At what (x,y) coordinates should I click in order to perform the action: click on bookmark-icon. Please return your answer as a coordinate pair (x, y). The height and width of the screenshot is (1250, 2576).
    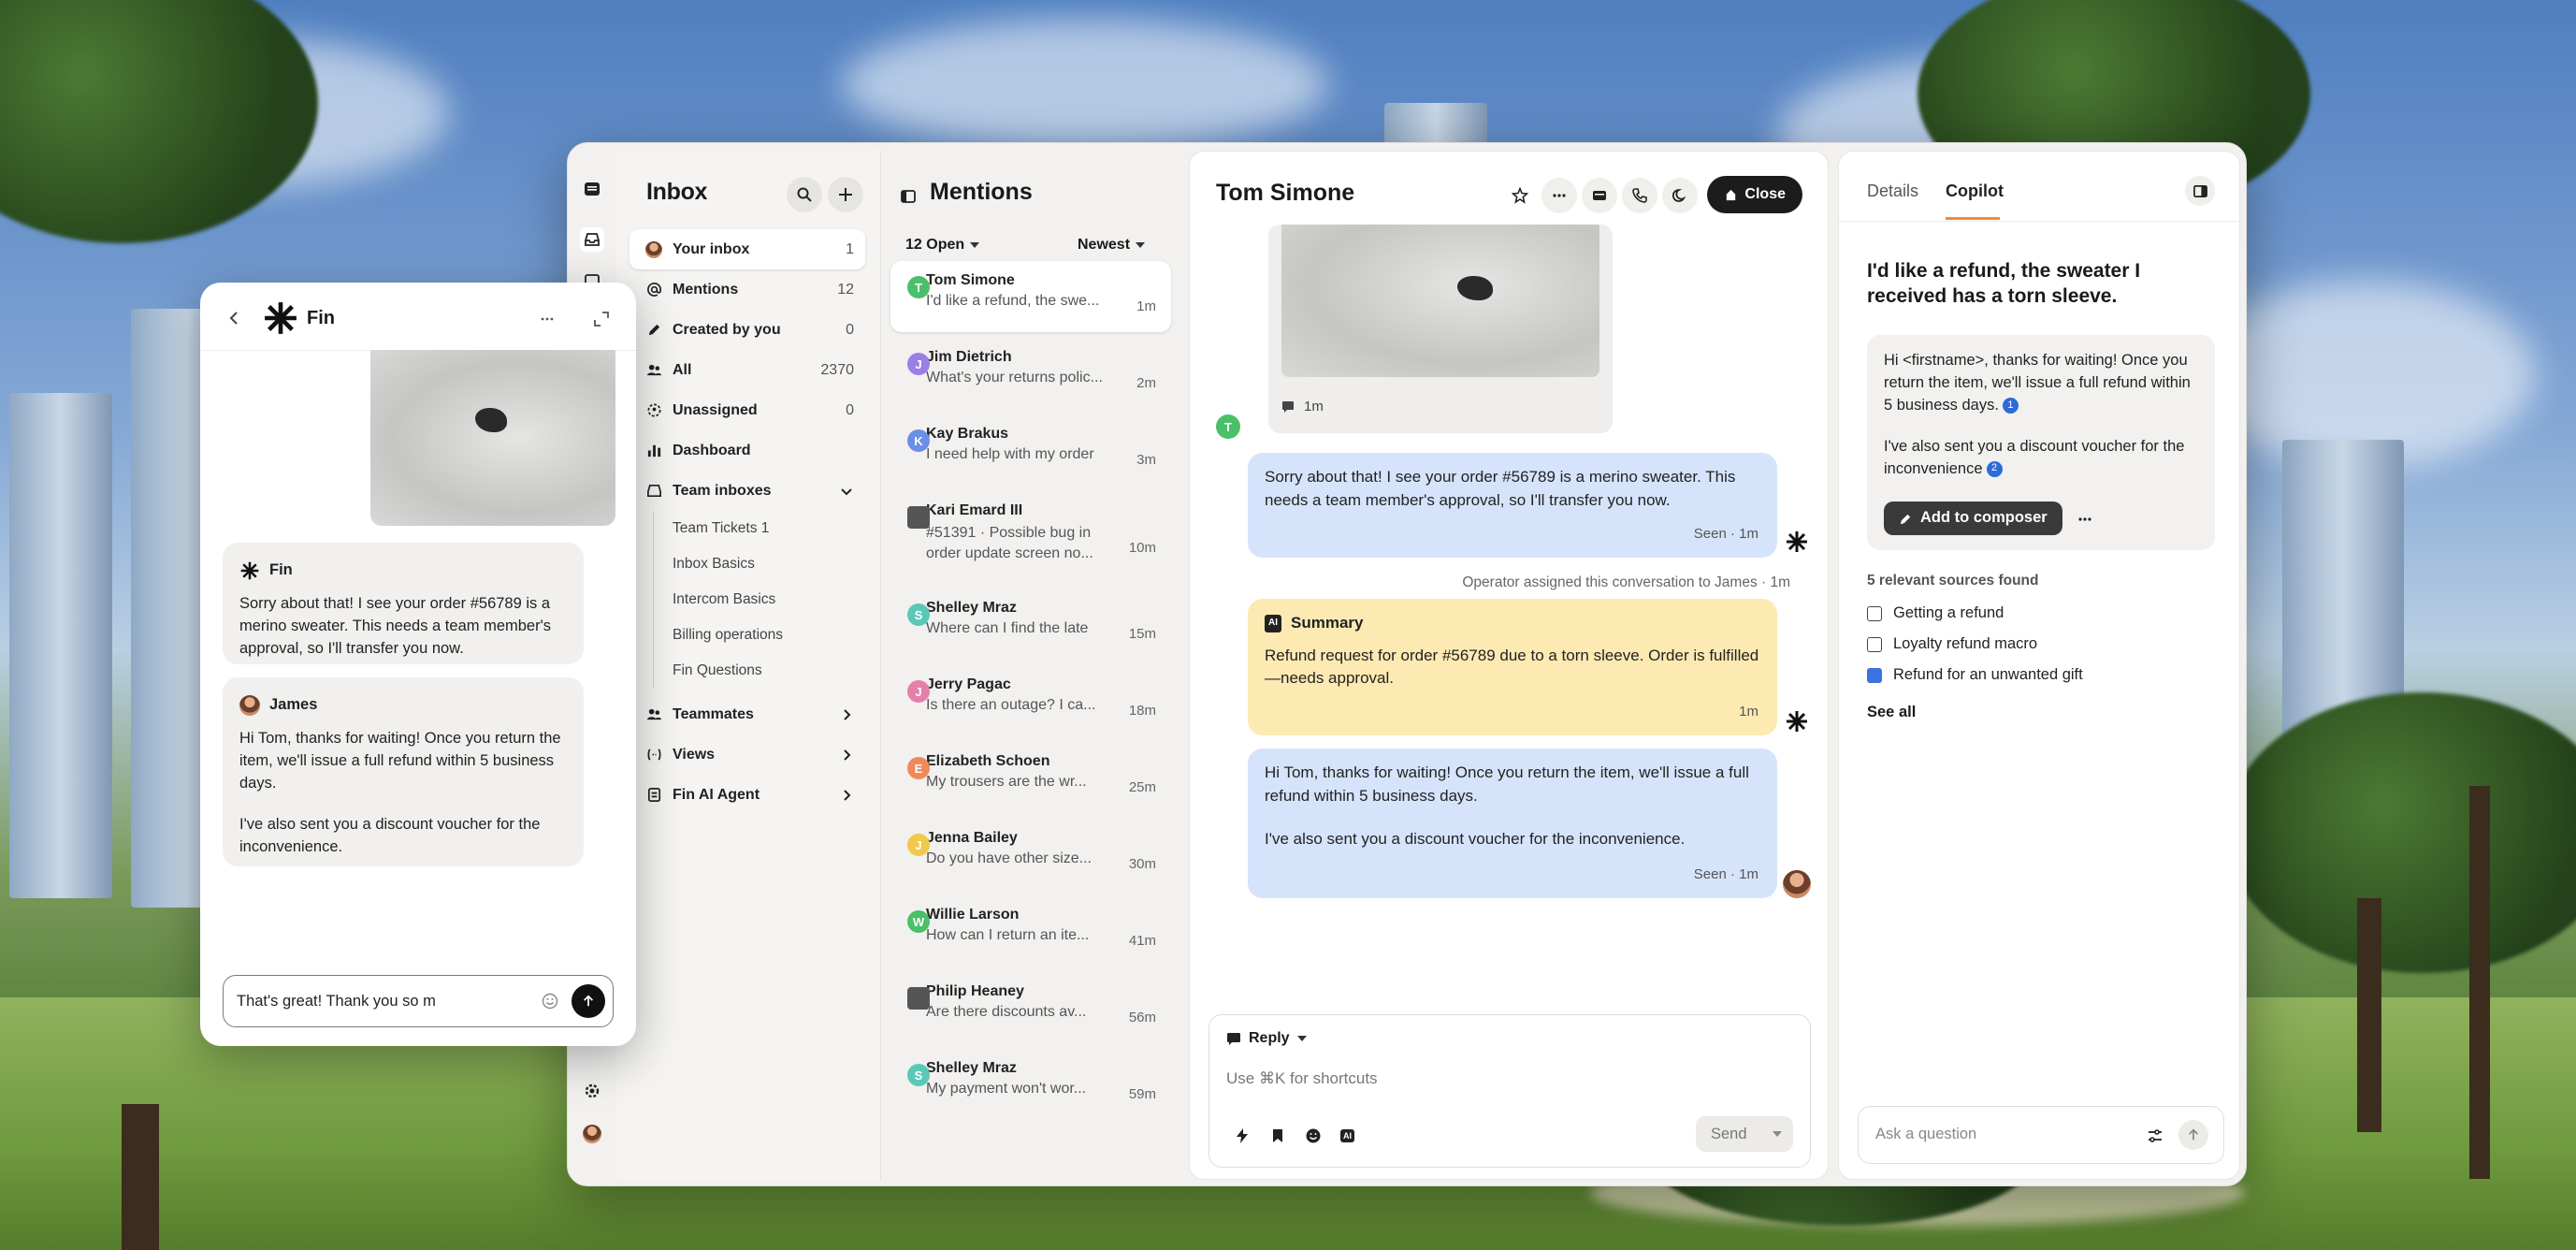
    Looking at the image, I should click on (1278, 1135).